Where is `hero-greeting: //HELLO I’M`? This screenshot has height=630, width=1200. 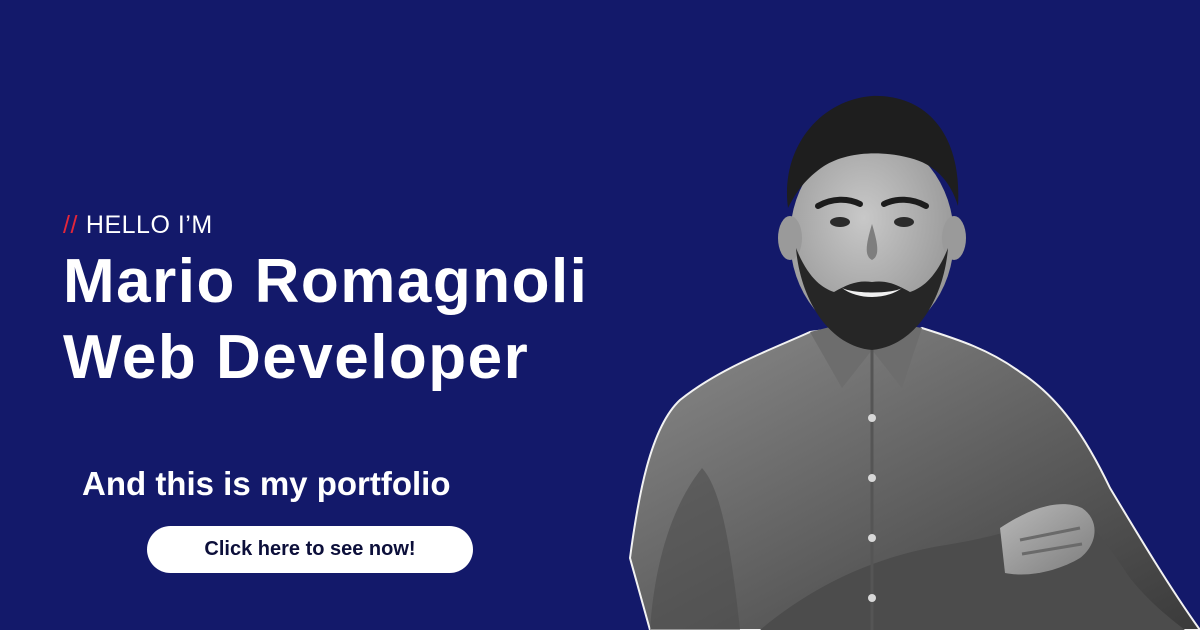 hero-greeting: //HELLO I’M is located at coordinates (138, 225).